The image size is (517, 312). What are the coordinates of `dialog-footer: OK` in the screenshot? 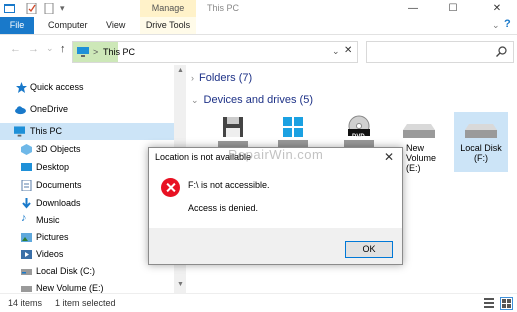 It's located at (275, 246).